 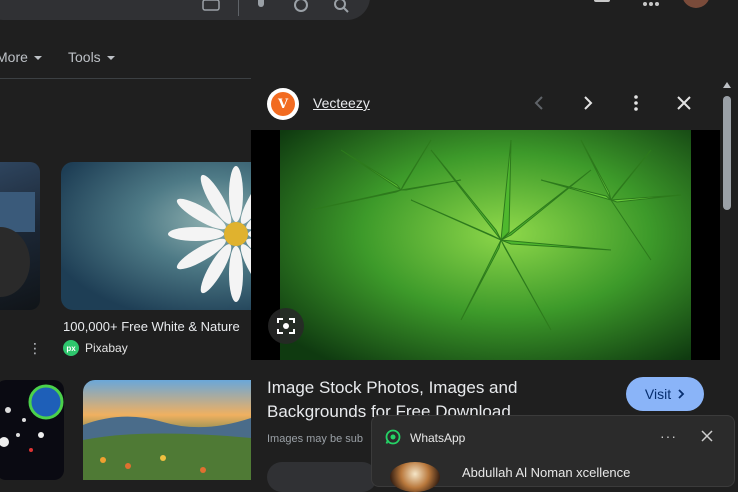 What do you see at coordinates (106, 348) in the screenshot?
I see `result-source-name: Pixabay` at bounding box center [106, 348].